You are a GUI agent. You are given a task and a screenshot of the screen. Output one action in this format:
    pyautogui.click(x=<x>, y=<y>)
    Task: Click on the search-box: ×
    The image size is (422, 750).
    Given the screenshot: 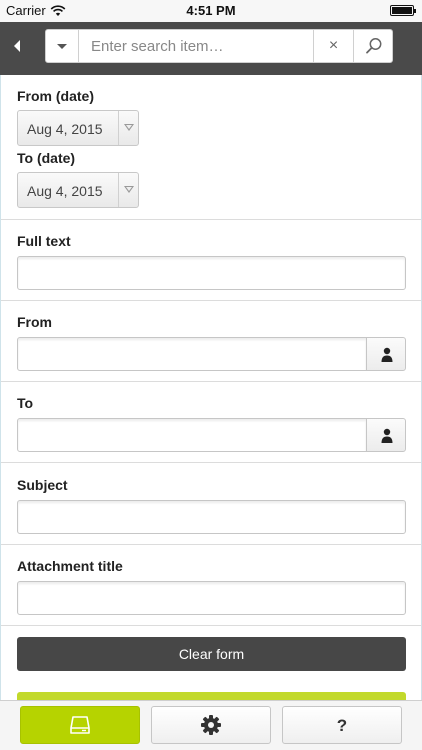 What is the action you would take?
    pyautogui.click(x=219, y=46)
    